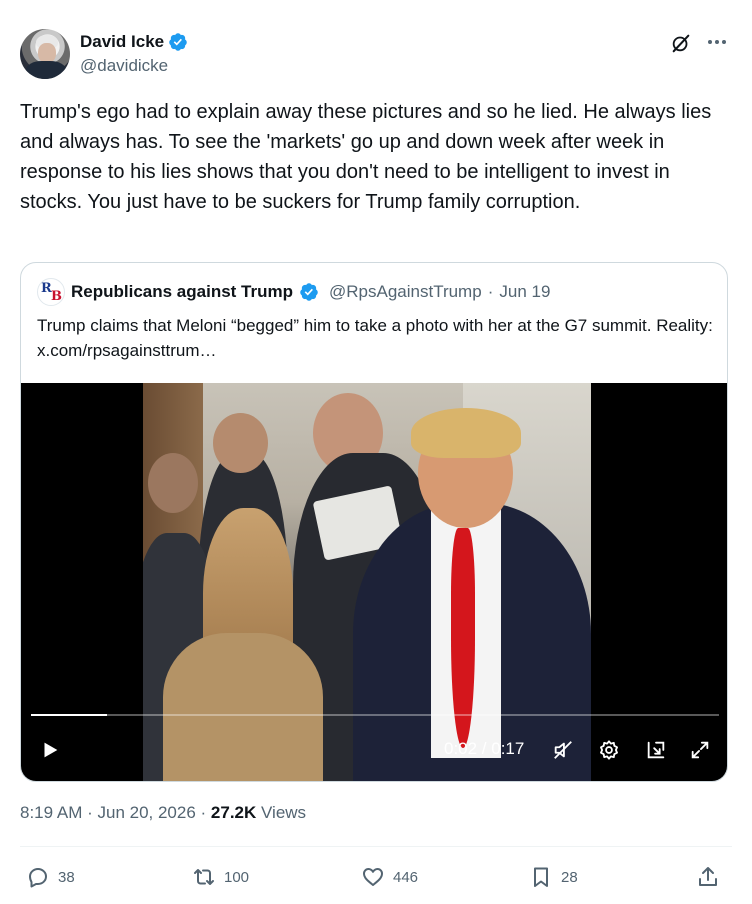  I want to click on bookmark-button: 28, so click(553, 877).